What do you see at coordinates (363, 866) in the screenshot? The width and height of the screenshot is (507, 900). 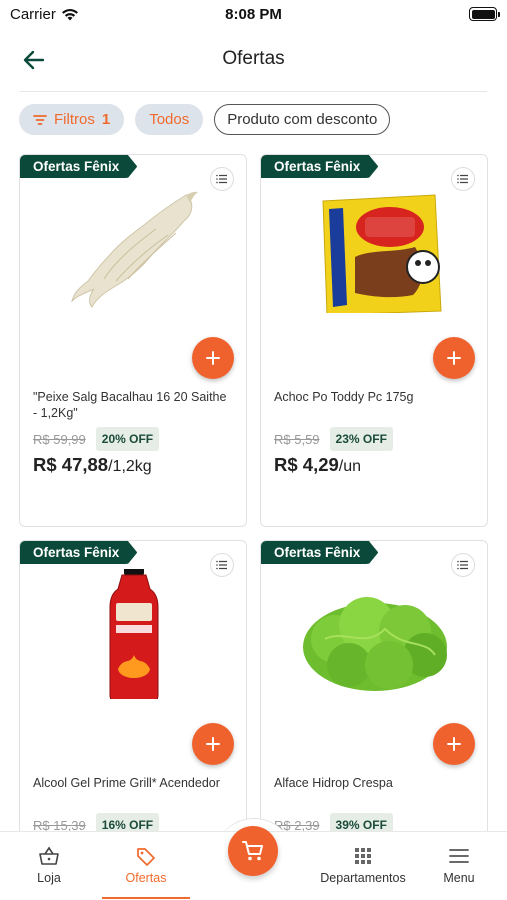 I see `tab-departamentos: Departamentos` at bounding box center [363, 866].